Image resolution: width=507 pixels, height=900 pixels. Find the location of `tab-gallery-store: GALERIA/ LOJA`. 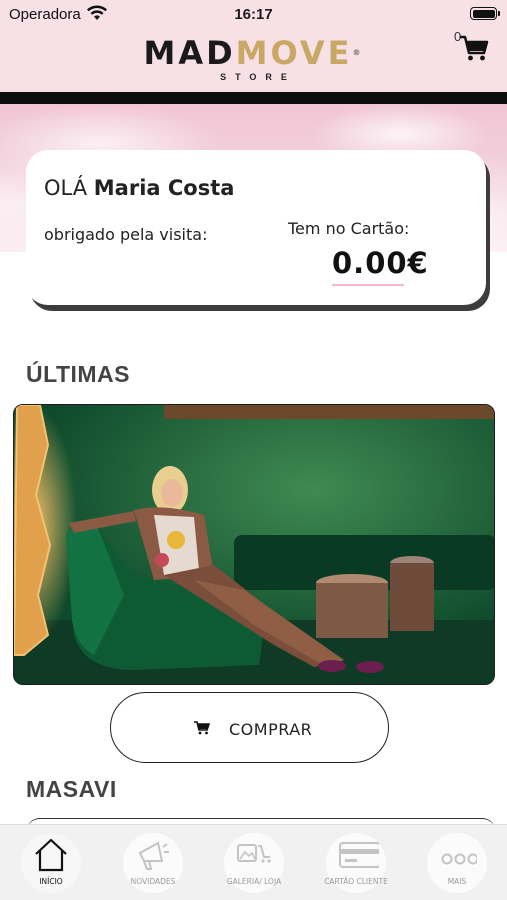

tab-gallery-store: GALERIA/ LOJA is located at coordinates (254, 863).